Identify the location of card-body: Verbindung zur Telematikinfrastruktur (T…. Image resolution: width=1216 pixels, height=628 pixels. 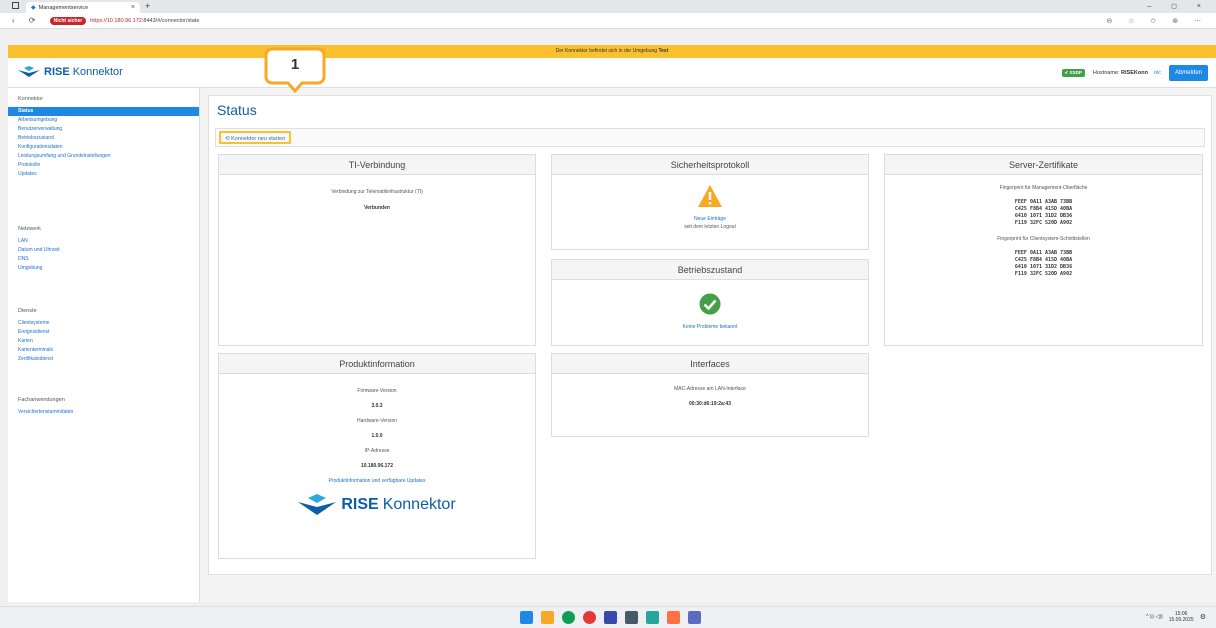
(377, 193).